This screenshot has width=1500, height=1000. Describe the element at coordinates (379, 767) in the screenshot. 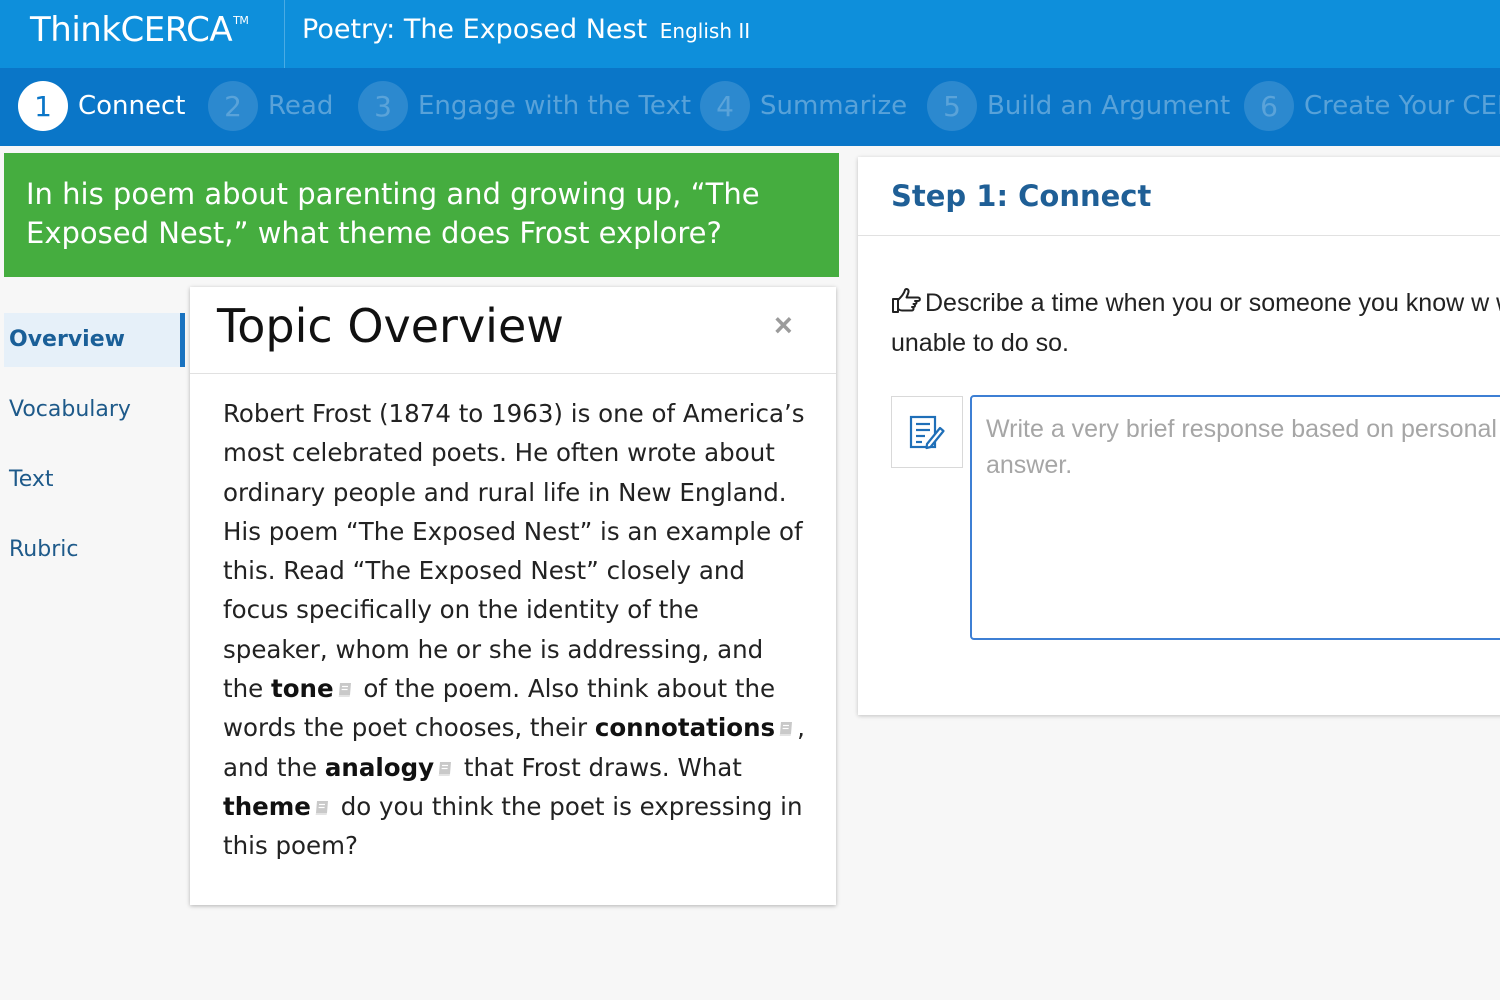

I see `vocab-term-analogy: analogy` at that location.